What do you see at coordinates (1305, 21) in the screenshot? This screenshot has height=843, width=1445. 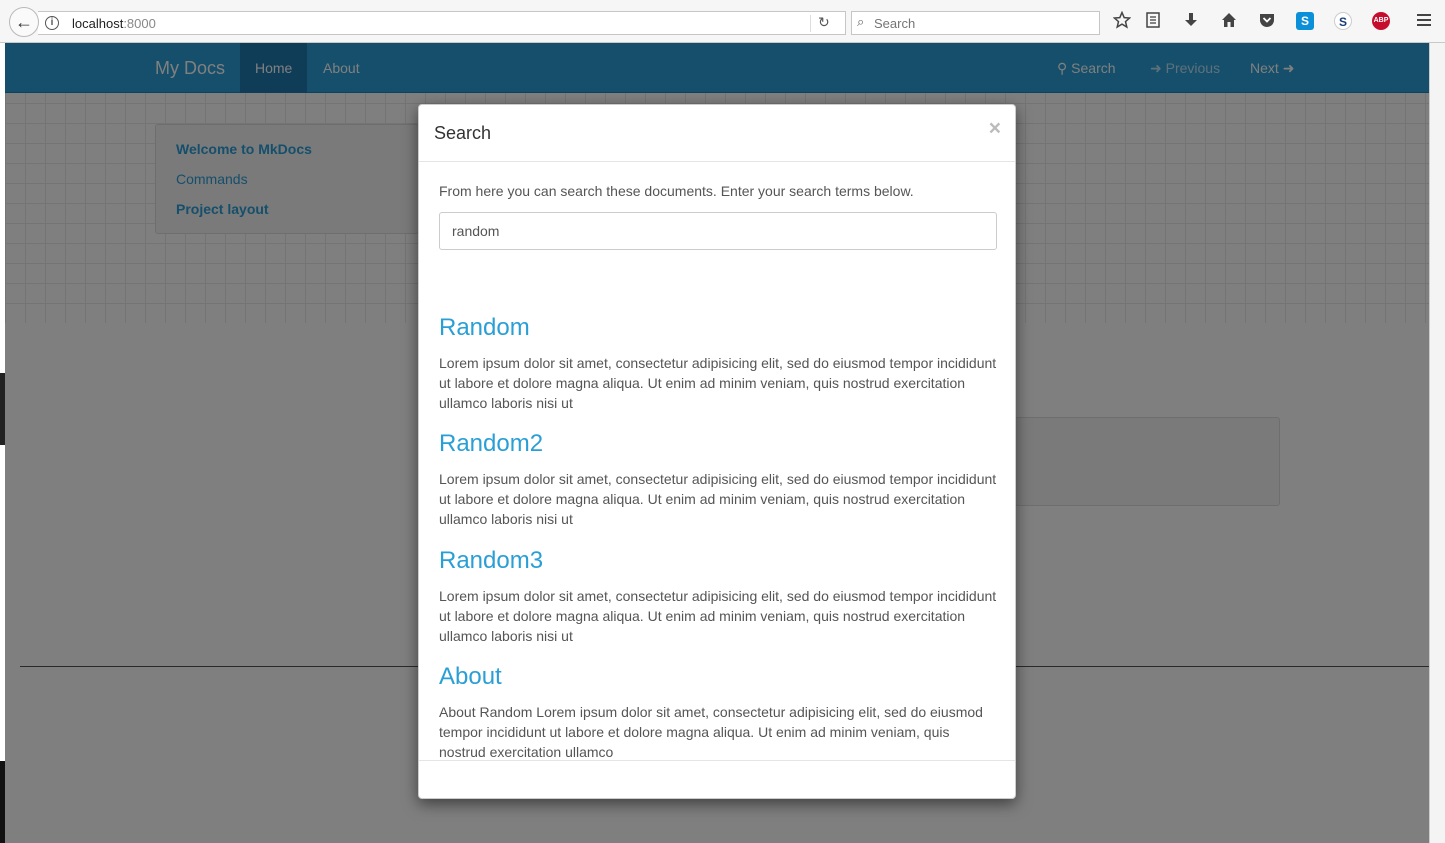 I see `skype-icon: S` at bounding box center [1305, 21].